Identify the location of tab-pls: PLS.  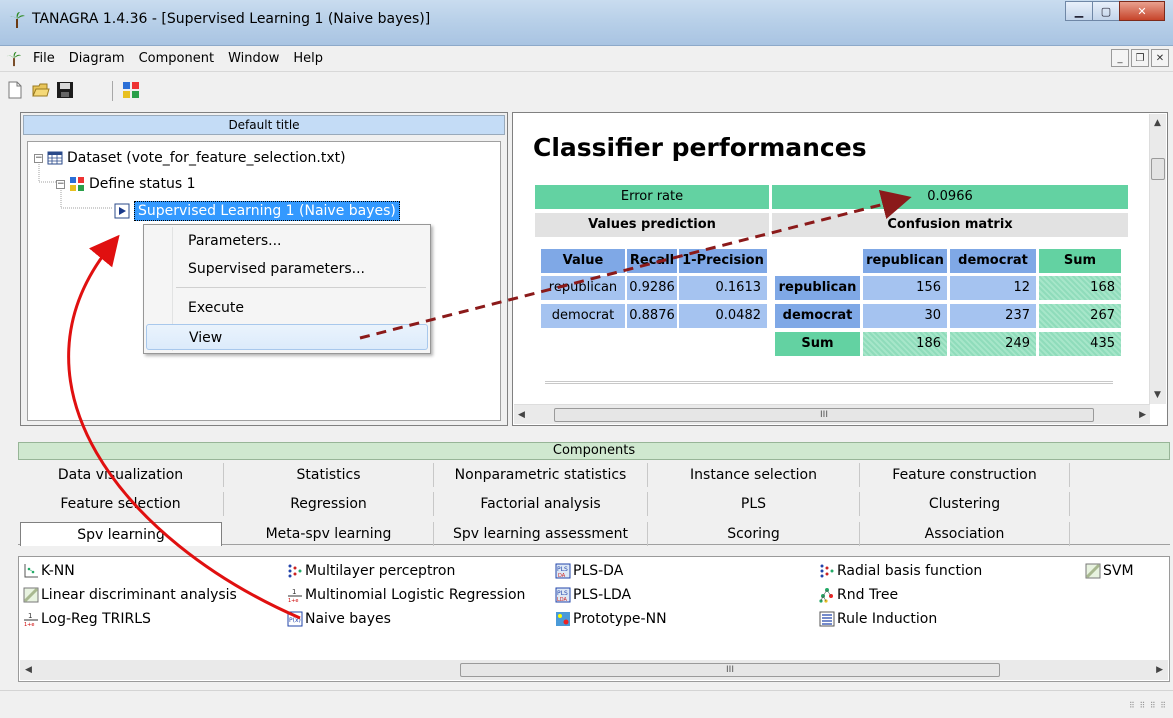
(754, 504).